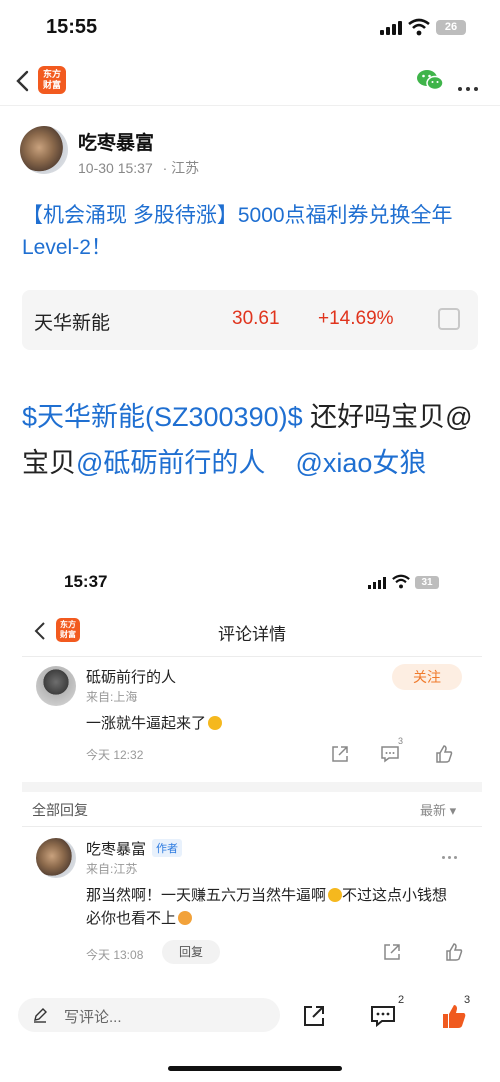 The width and height of the screenshot is (500, 1082). What do you see at coordinates (252, 232) in the screenshot?
I see `promo-headline-link: 【机会涌现 多股待涨】5000点福利券兑换全年Level-2！` at bounding box center [252, 232].